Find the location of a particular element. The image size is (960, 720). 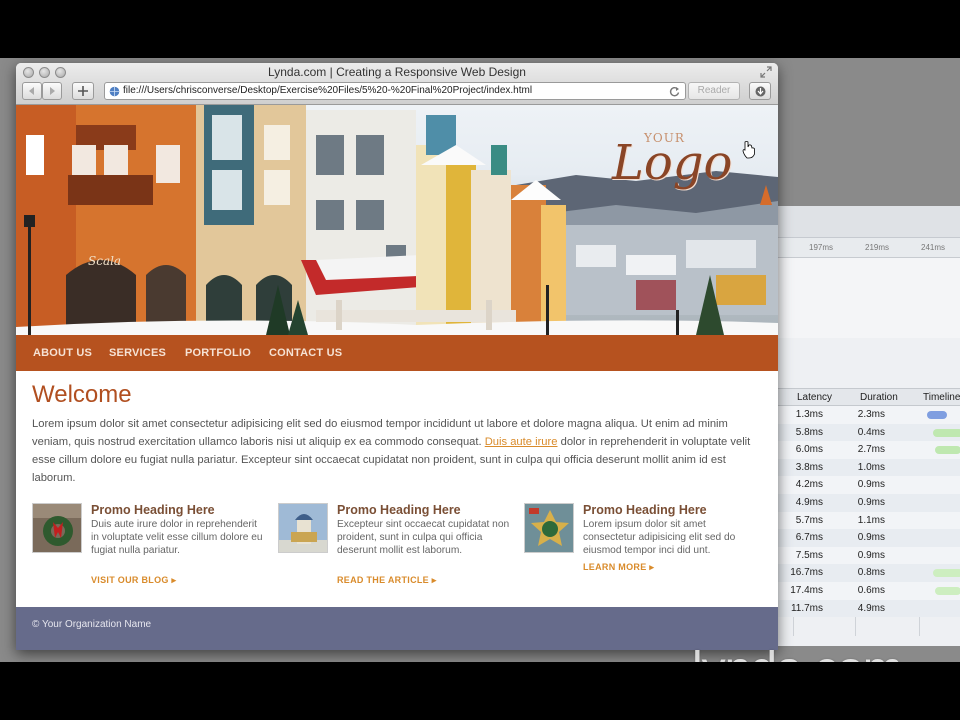

duration-value: 0.6ms is located at coordinates (871, 590).